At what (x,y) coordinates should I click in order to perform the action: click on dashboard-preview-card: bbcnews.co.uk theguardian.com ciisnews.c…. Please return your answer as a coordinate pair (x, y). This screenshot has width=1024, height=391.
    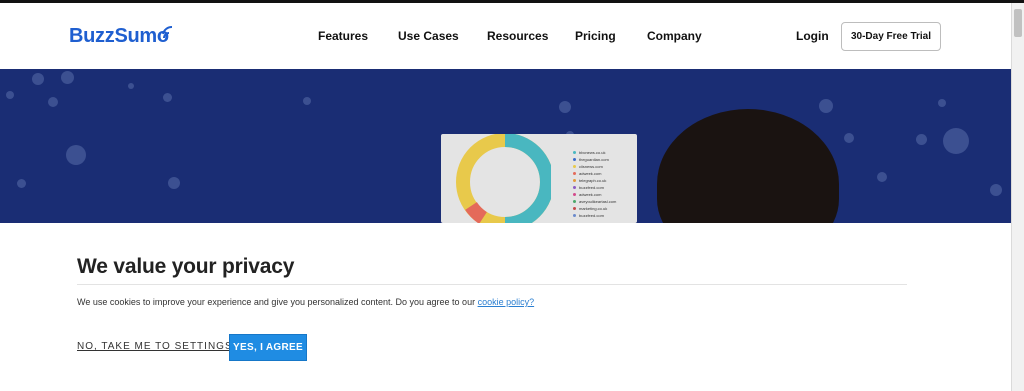
    Looking at the image, I should click on (539, 178).